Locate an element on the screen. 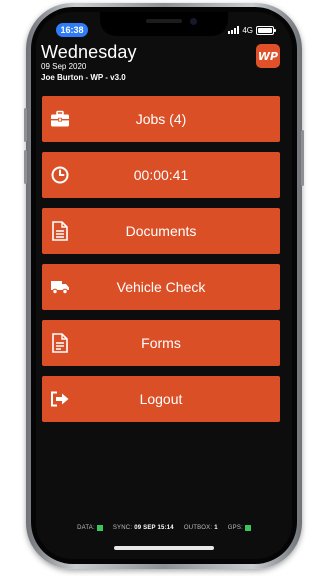 This screenshot has height=576, width=324. timer-button: 00:00:41 is located at coordinates (161, 175).